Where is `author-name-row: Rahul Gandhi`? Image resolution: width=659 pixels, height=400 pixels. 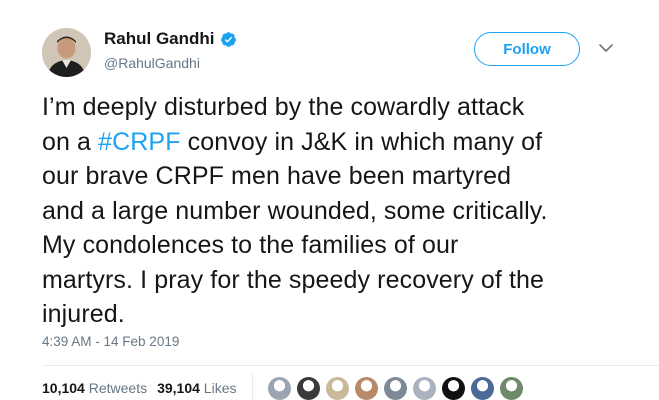 author-name-row: Rahul Gandhi is located at coordinates (170, 39).